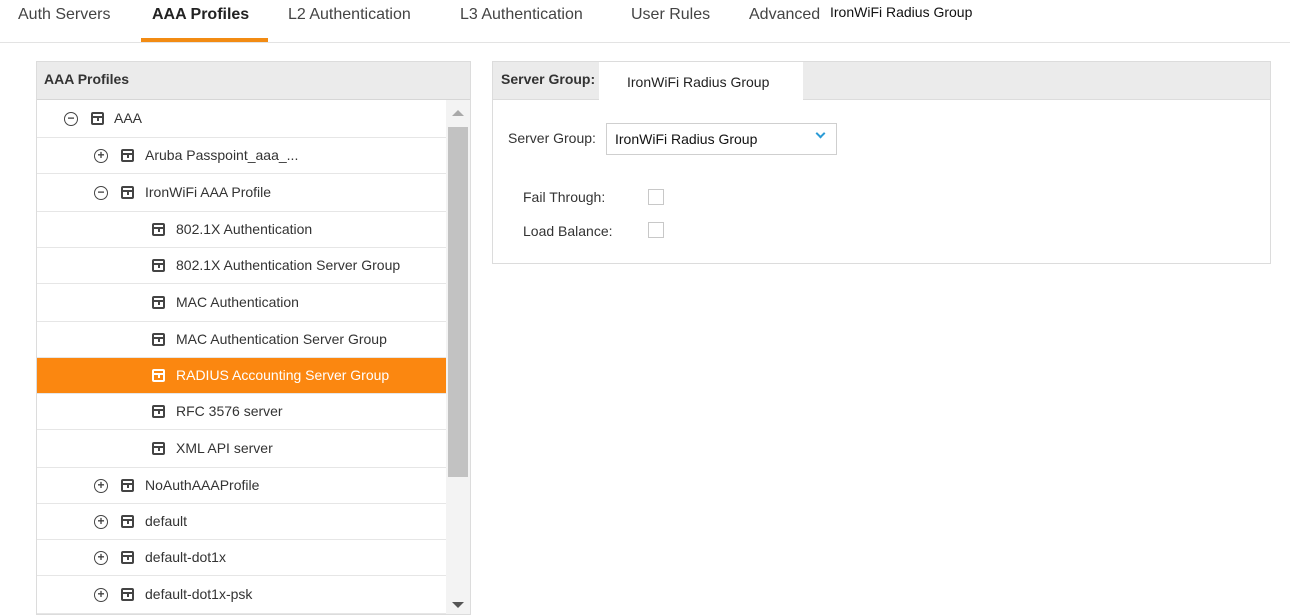  I want to click on tree-row-label: XML API server, so click(224, 448).